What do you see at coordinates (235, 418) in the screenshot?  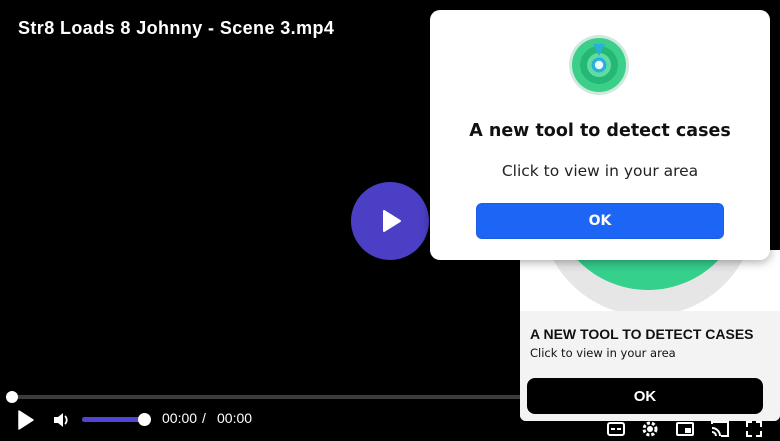 I see `duration: 00:00` at bounding box center [235, 418].